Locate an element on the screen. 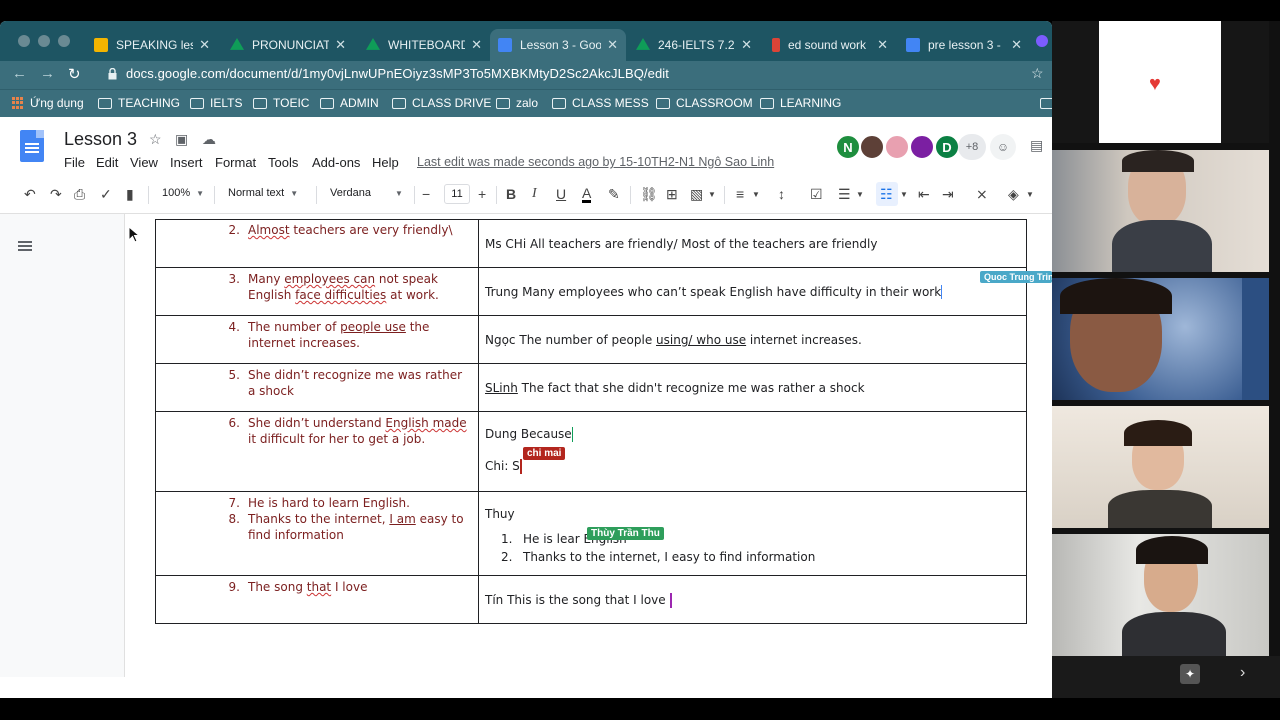 This screenshot has width=1280, height=720. print-icon: ⎙ is located at coordinates (79, 194).